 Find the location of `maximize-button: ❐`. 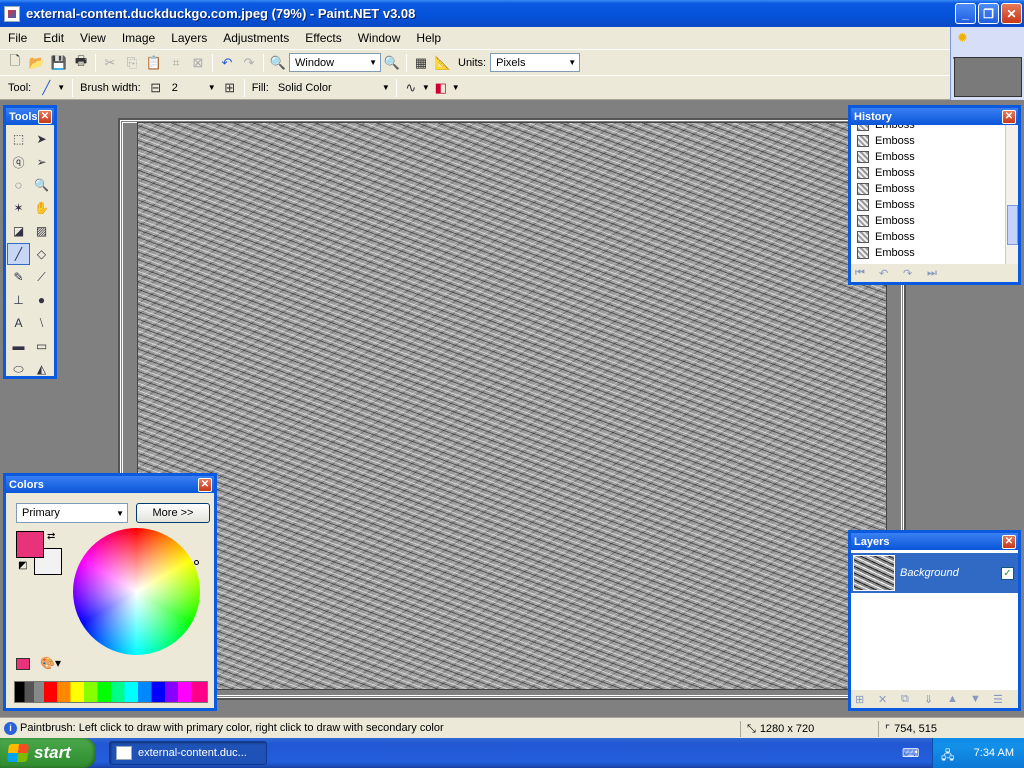

maximize-button: ❐ is located at coordinates (988, 13).